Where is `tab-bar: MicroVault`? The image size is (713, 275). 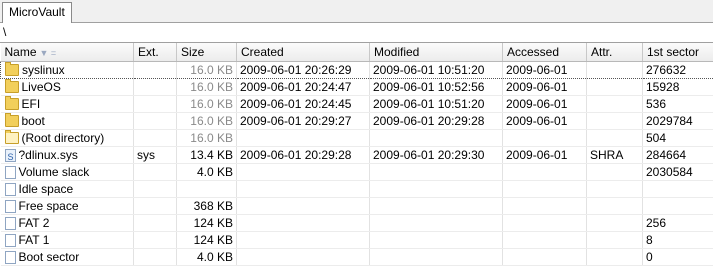
tab-bar: MicroVault is located at coordinates (356, 12).